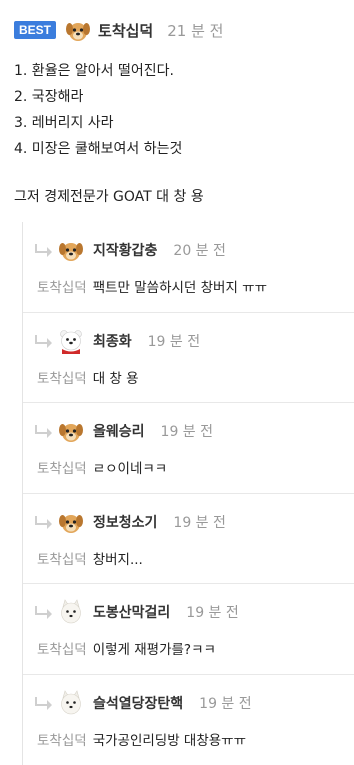 This screenshot has width=354, height=765. I want to click on reply-nickname: 올웨승리, so click(119, 431).